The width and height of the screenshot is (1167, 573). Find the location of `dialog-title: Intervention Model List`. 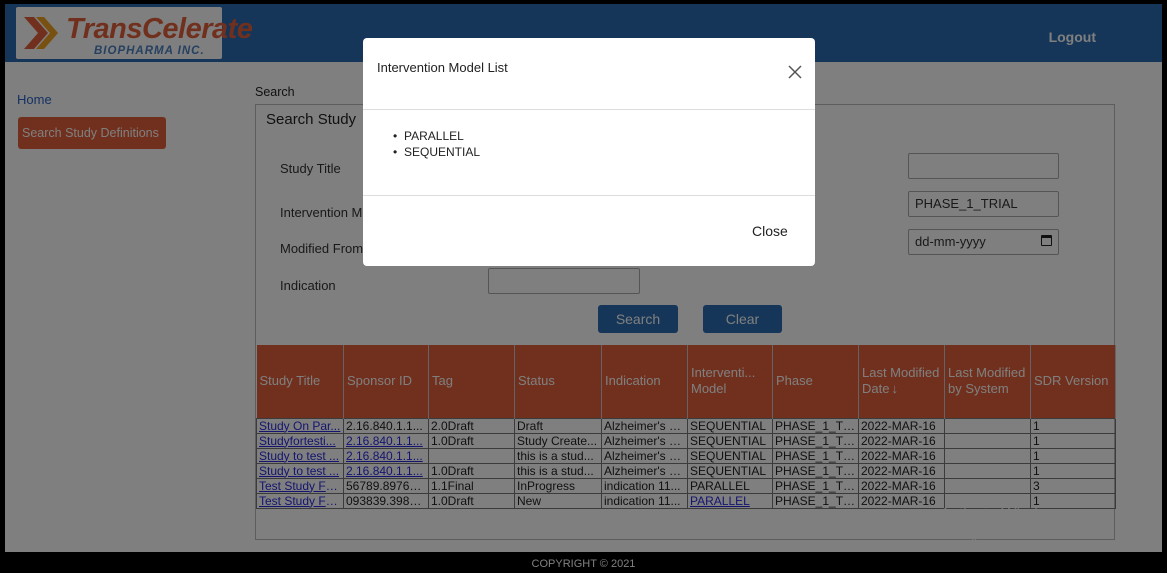

dialog-title: Intervention Model List is located at coordinates (442, 67).